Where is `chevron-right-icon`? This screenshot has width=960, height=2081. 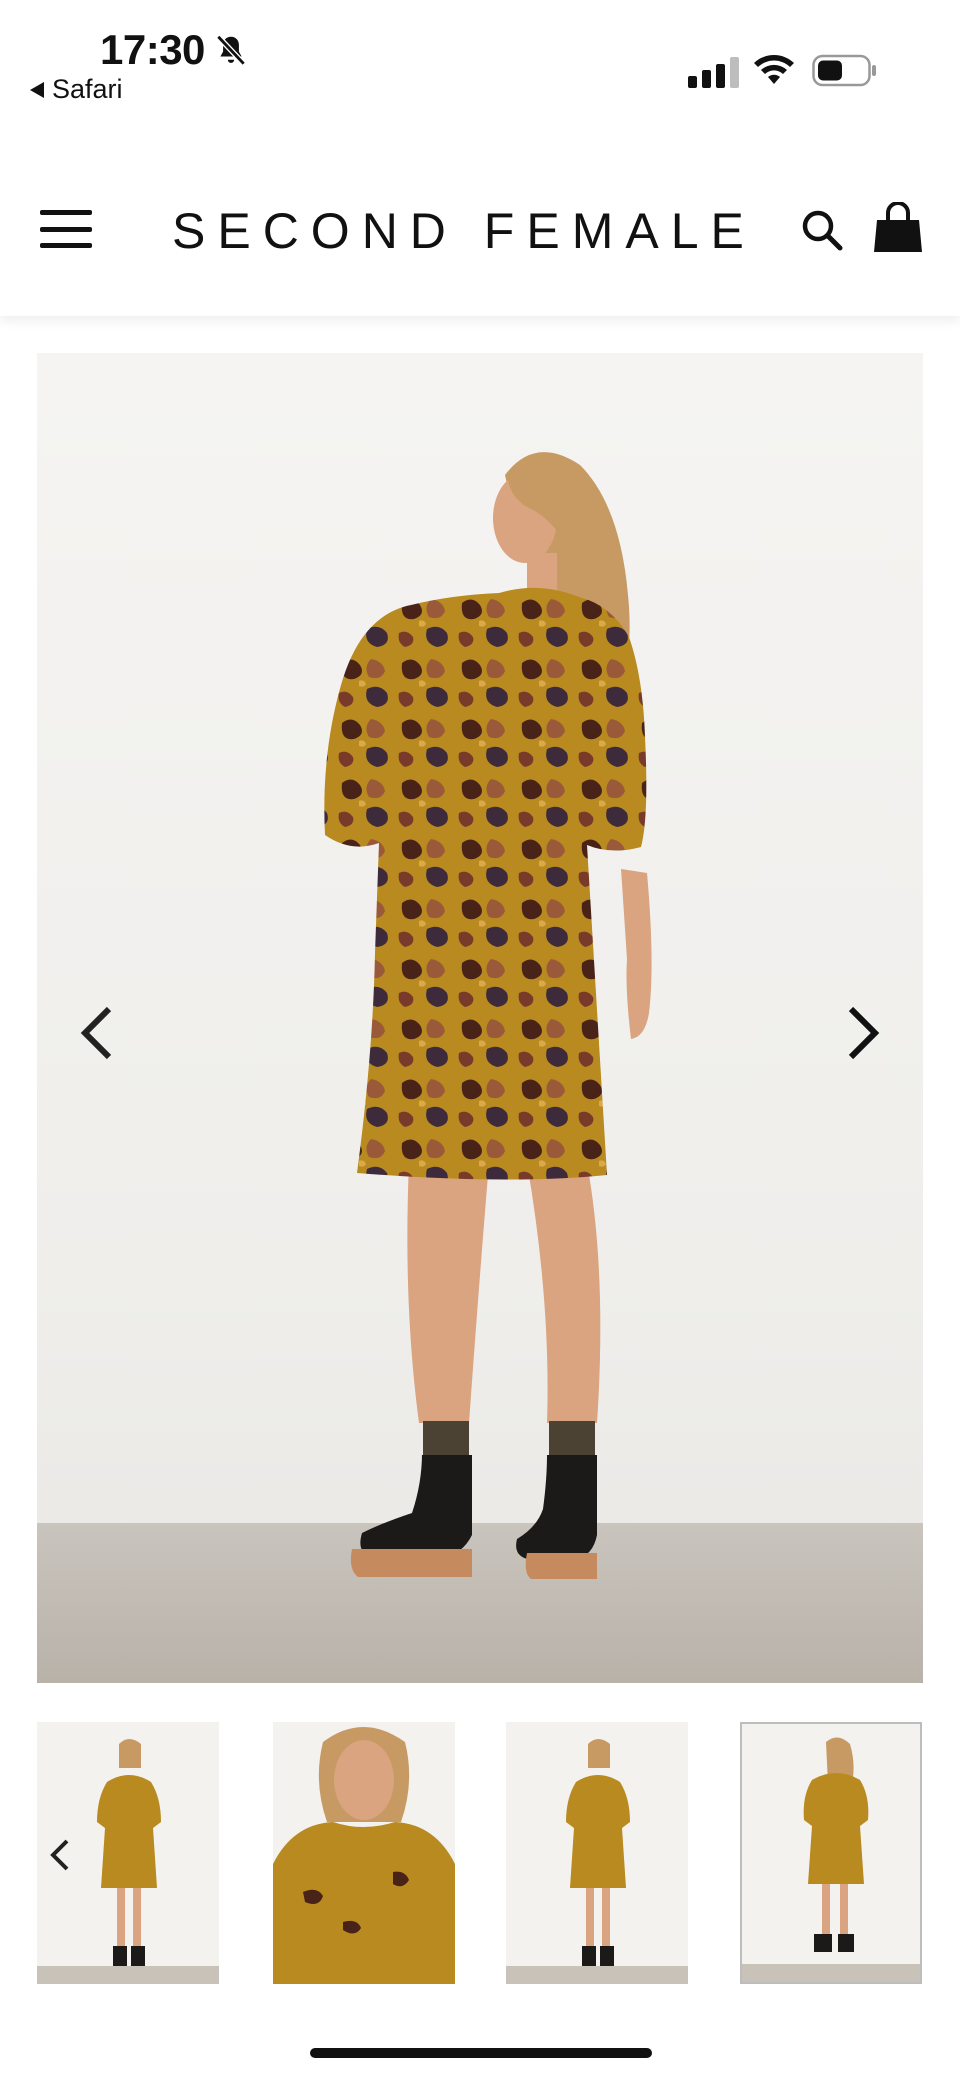 chevron-right-icon is located at coordinates (864, 1033).